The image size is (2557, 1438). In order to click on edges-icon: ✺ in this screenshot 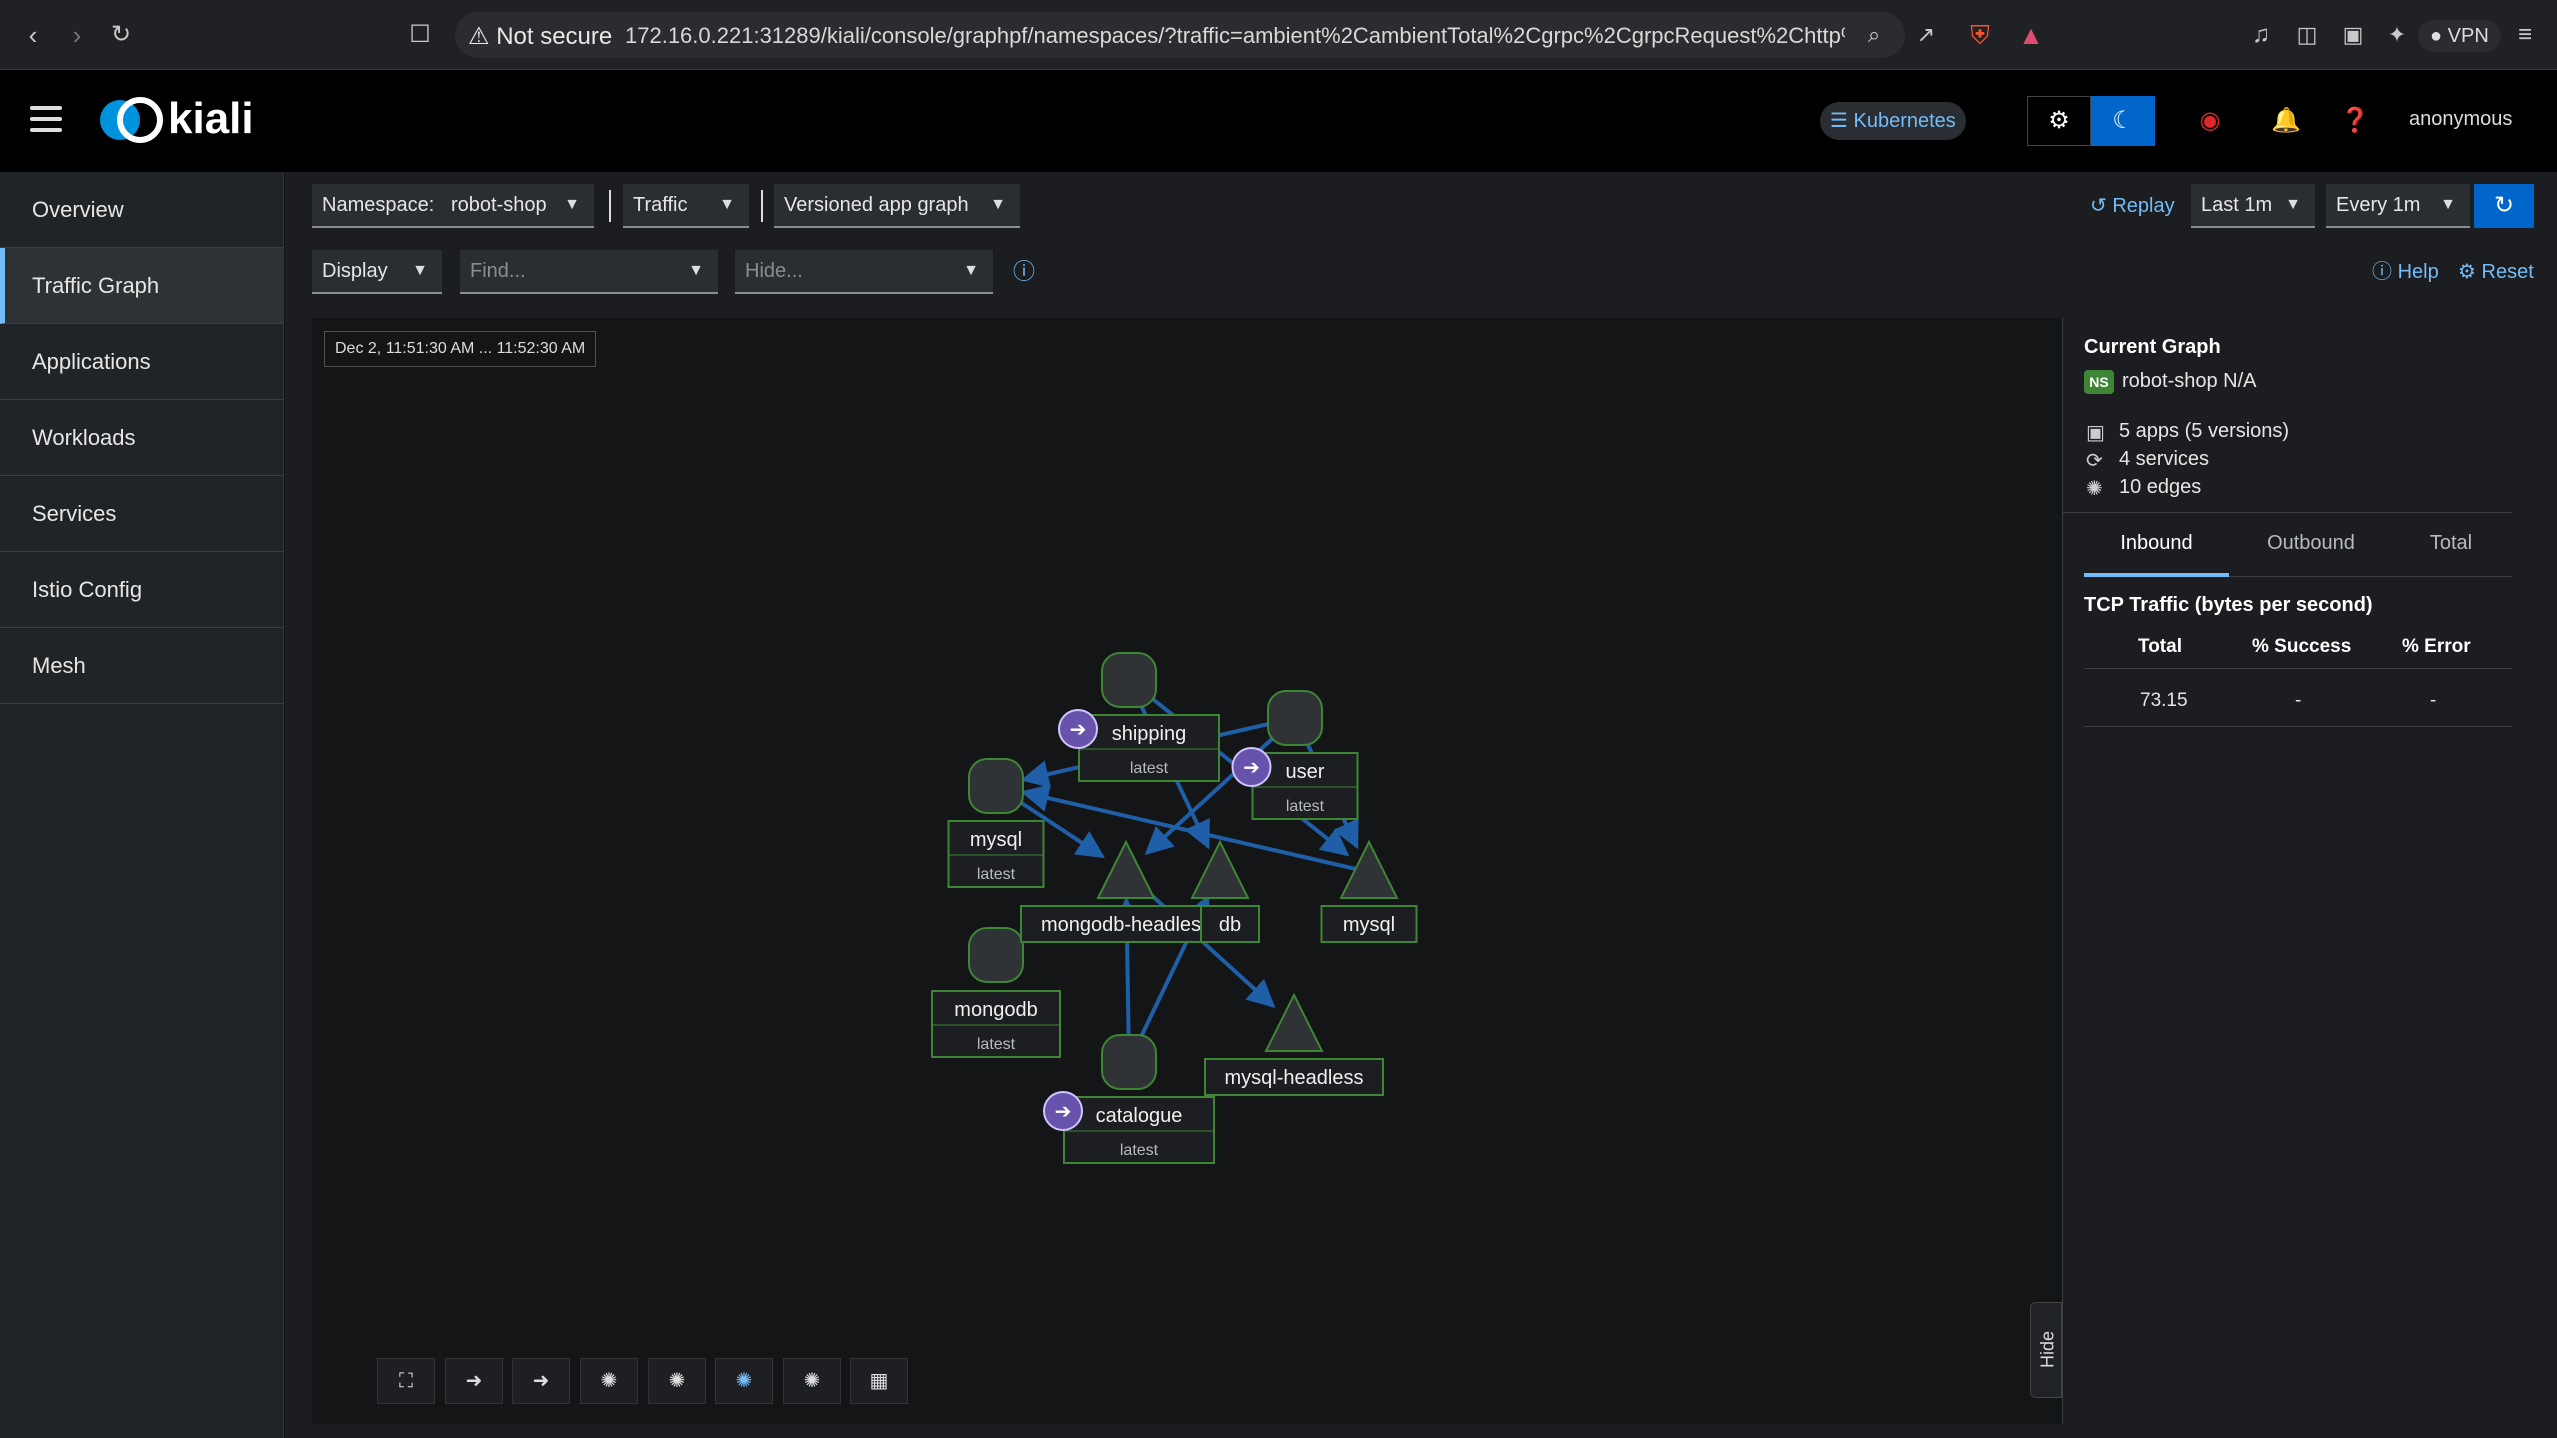, I will do `click(2094, 489)`.